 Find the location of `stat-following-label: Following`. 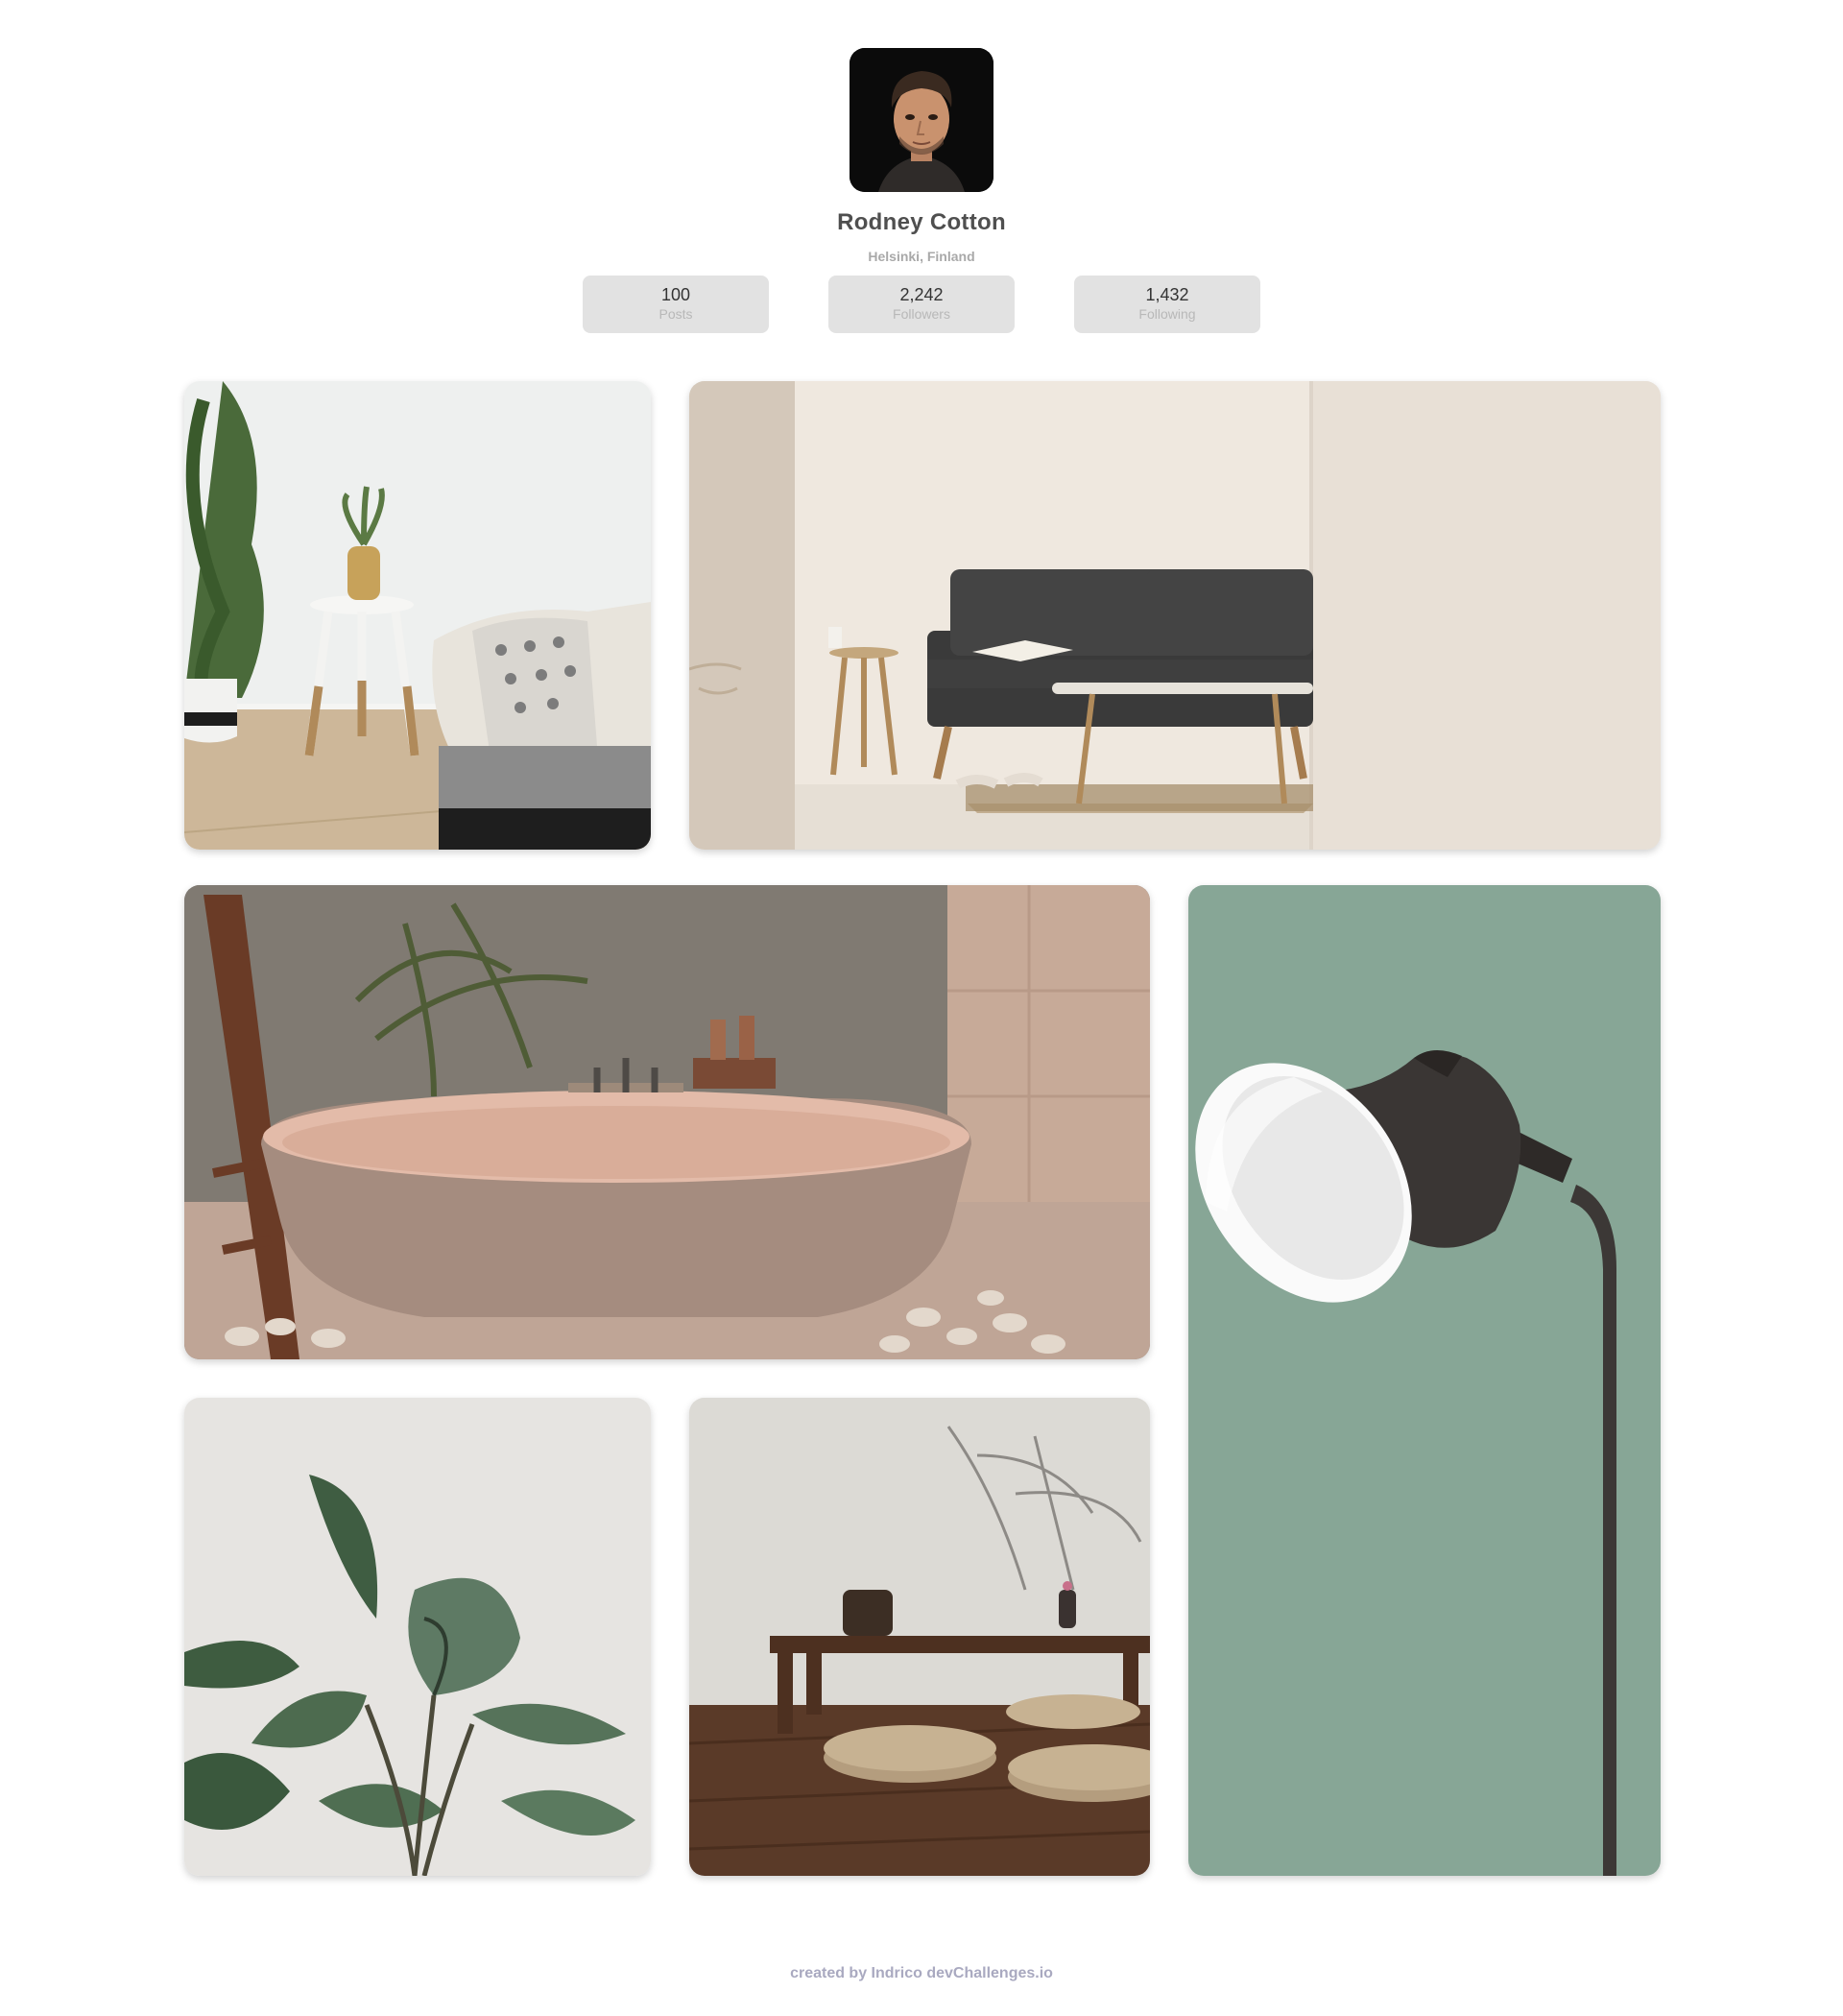

stat-following-label: Following is located at coordinates (1167, 314).